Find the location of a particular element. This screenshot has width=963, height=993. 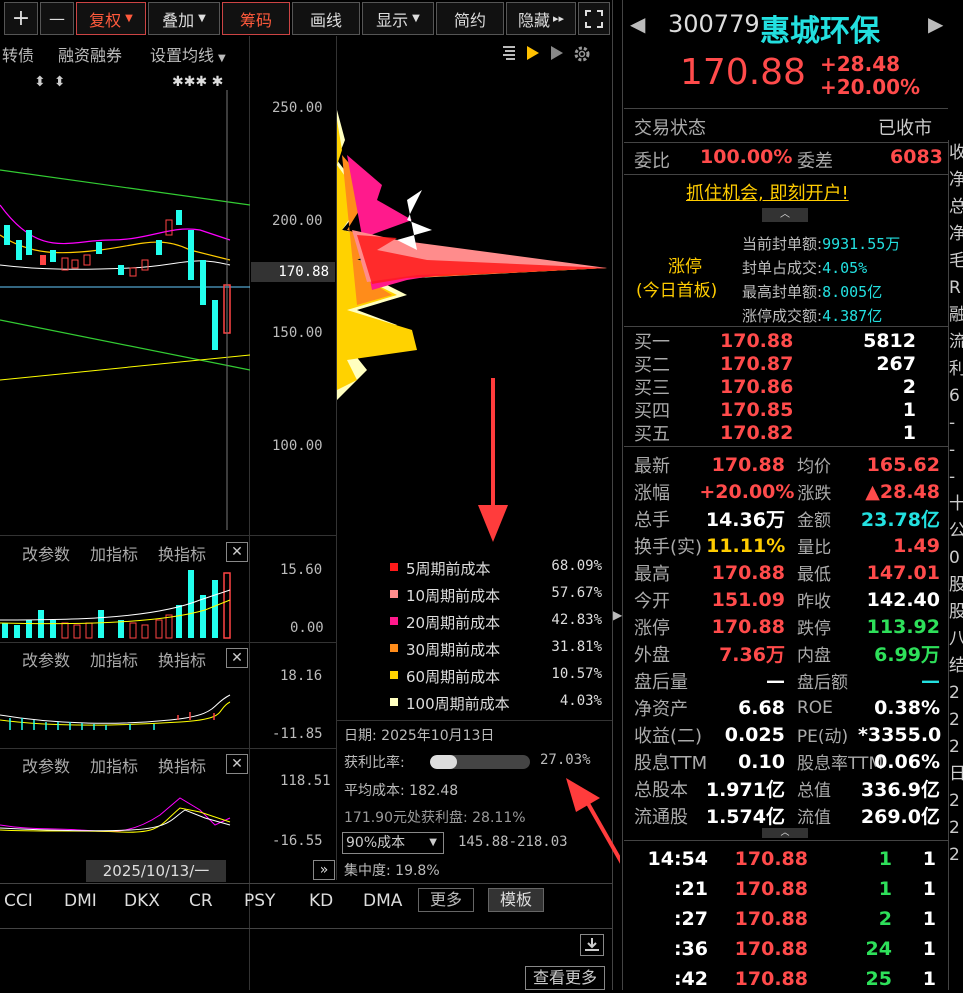

fuquan-dropdown: 复权 ▼ is located at coordinates (111, 18).